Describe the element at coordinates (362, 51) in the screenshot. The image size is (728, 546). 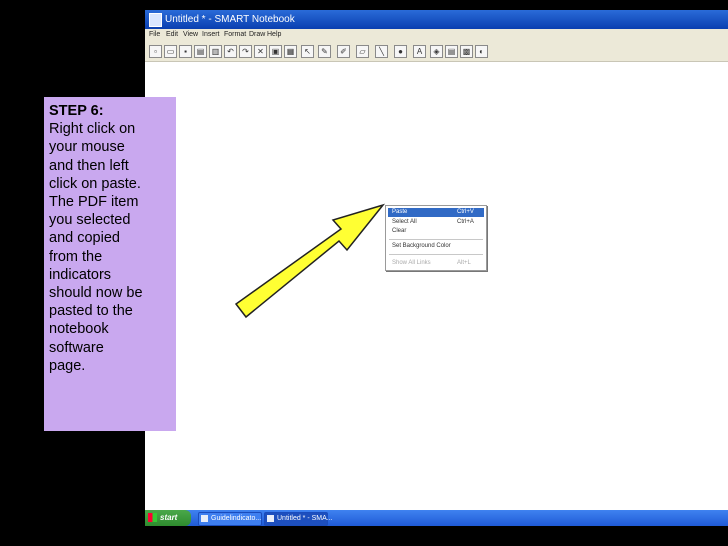
I see `eraser-icon: ▱` at that location.